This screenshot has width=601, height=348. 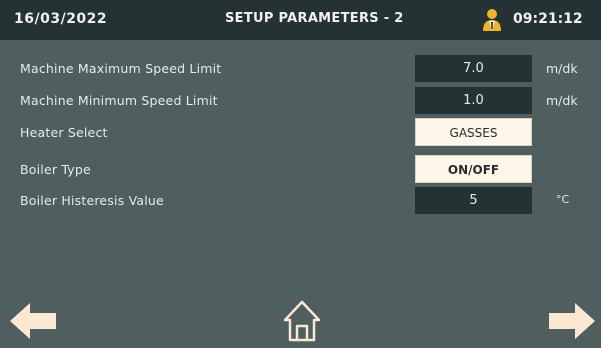 I want to click on home-icon, so click(x=302, y=321).